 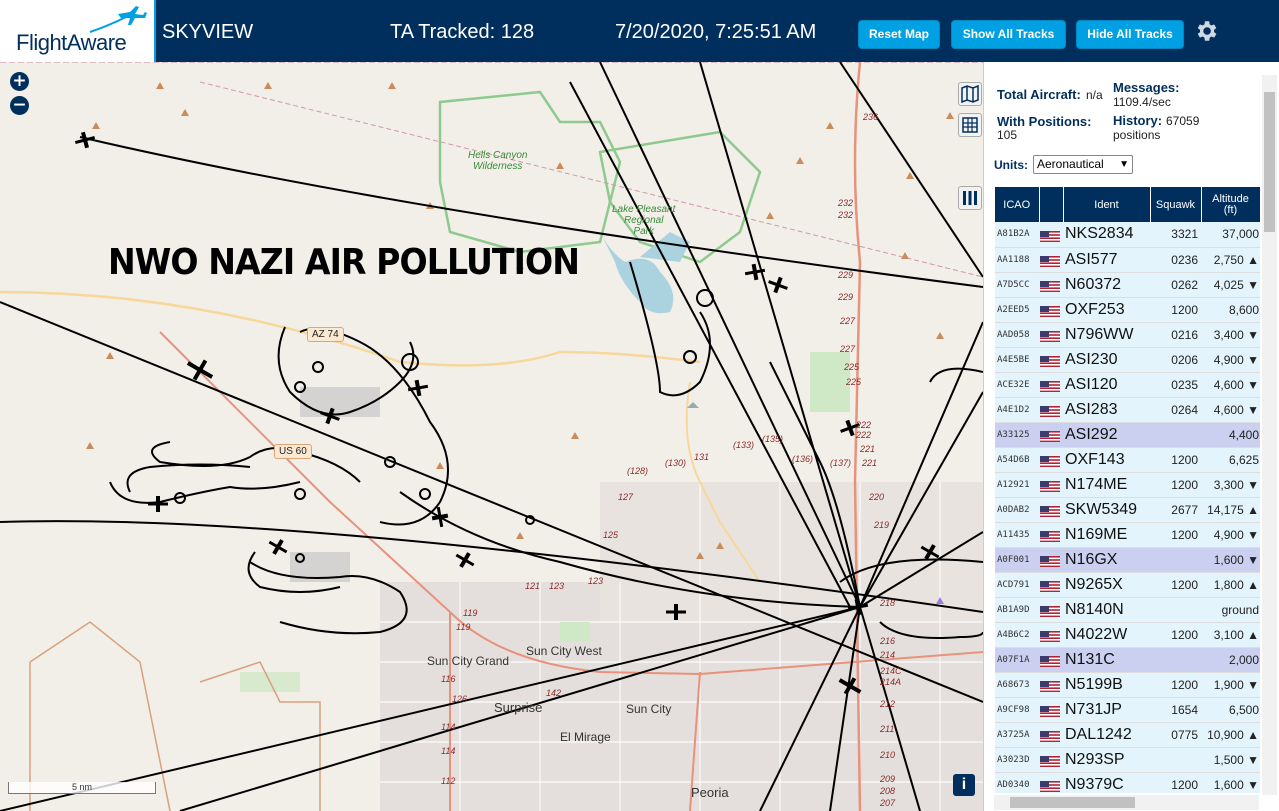 I want to click on park-label-line: Lake Pleasant, so click(x=644, y=209).